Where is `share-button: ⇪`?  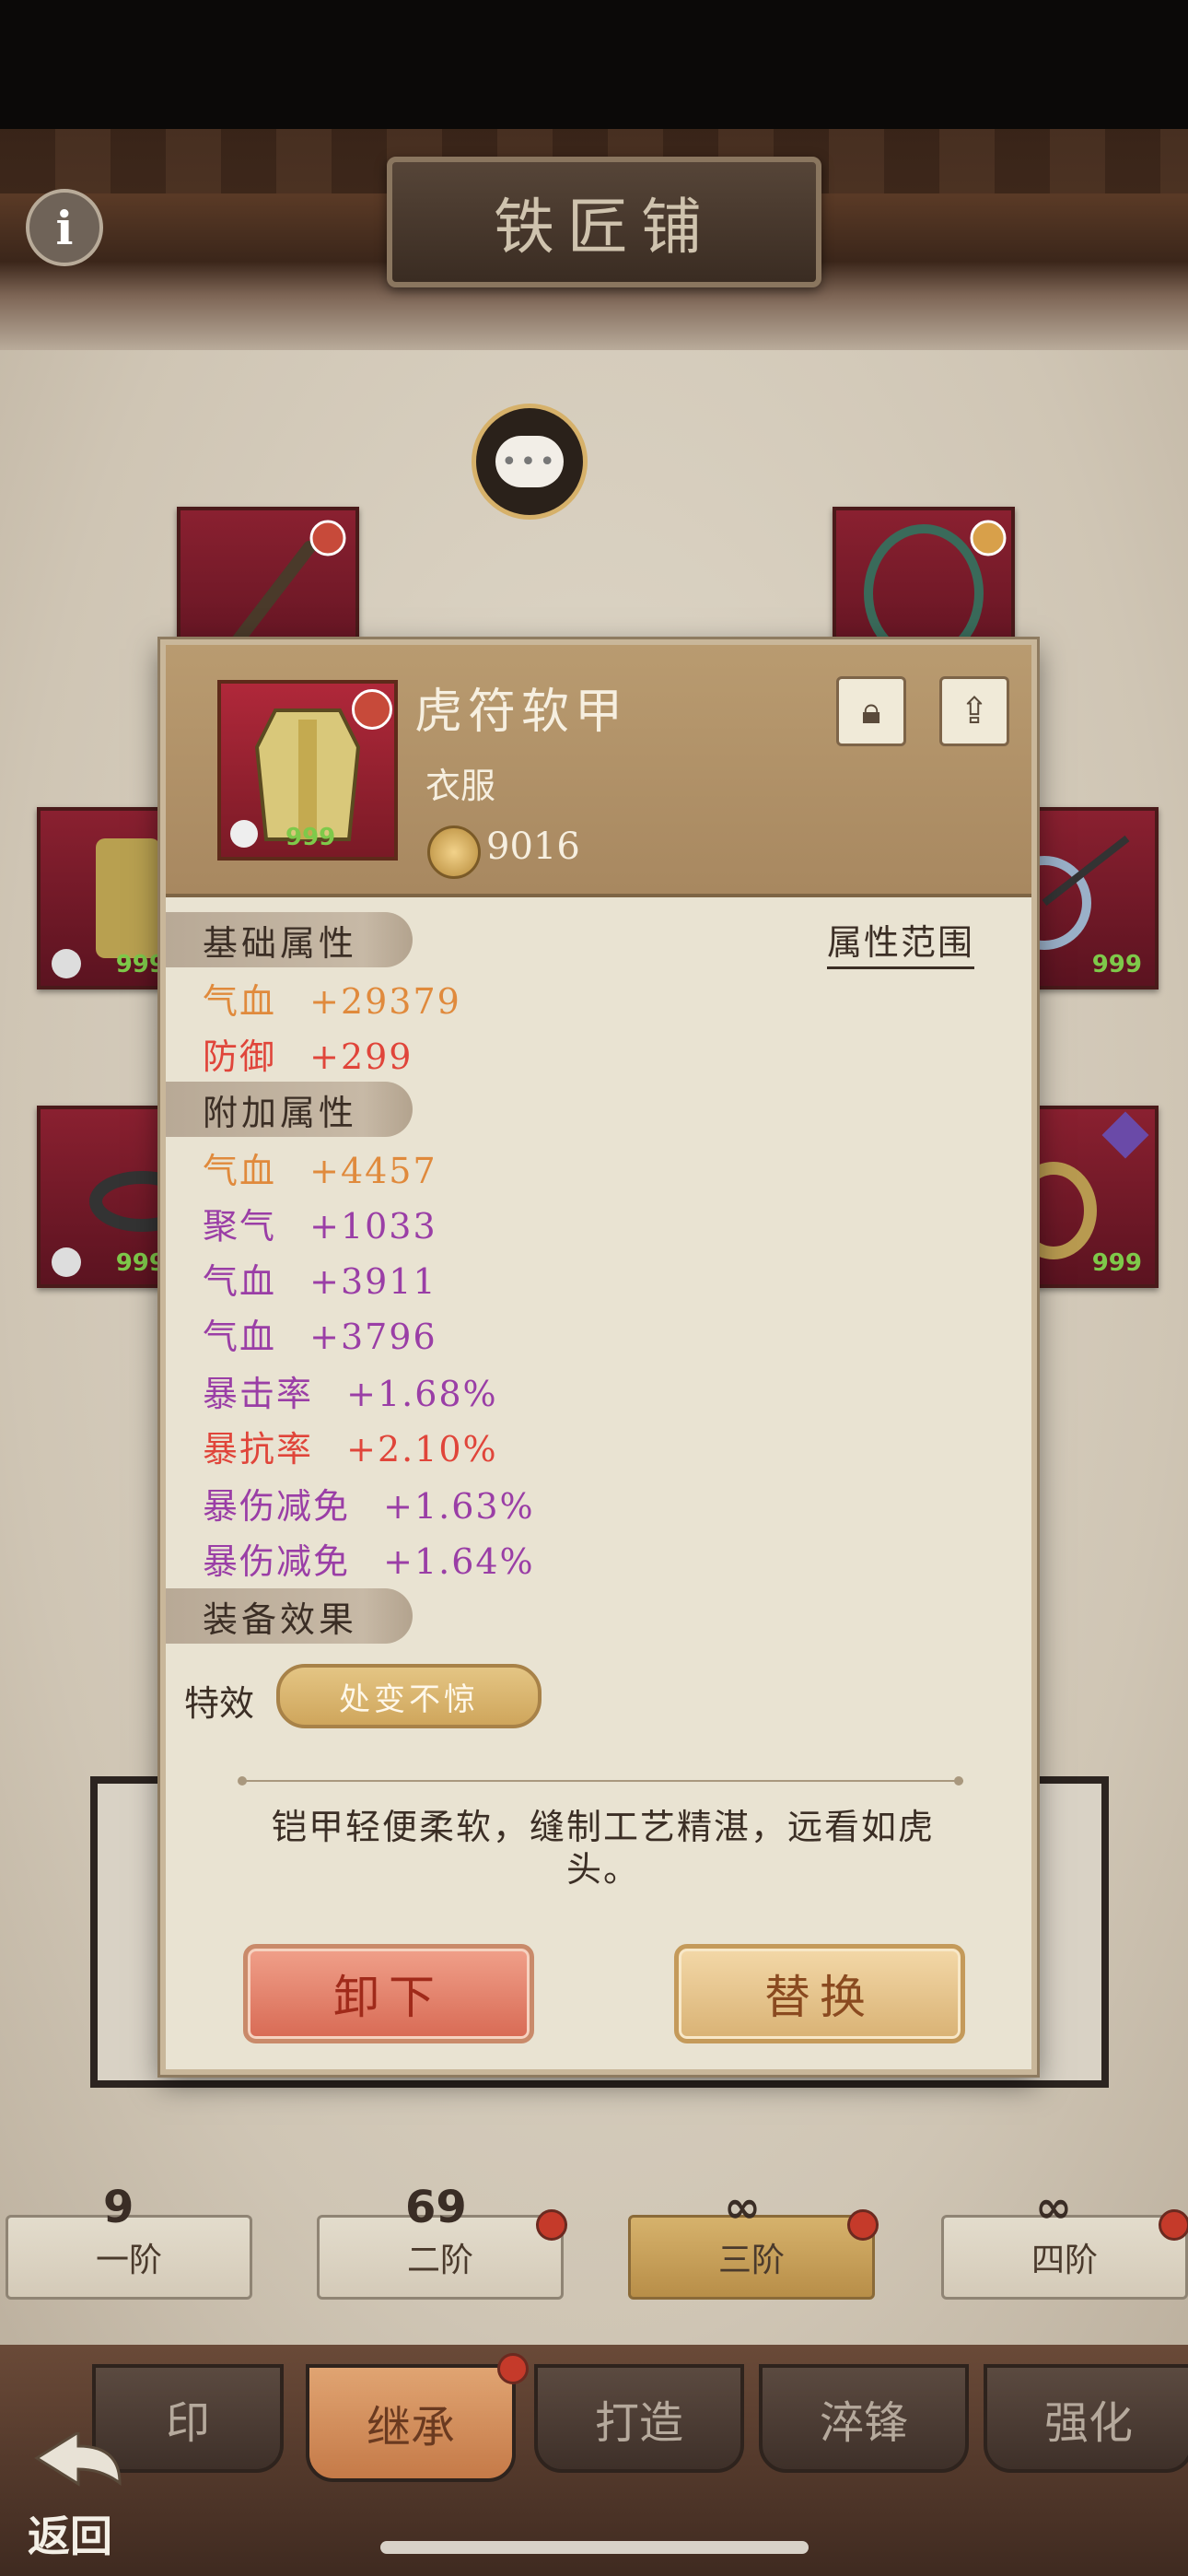 share-button: ⇪ is located at coordinates (974, 711).